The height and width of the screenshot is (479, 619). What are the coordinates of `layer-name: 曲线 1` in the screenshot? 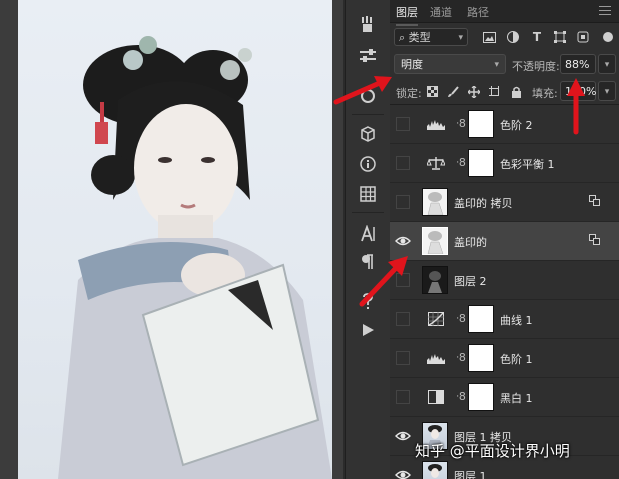 It's located at (516, 320).